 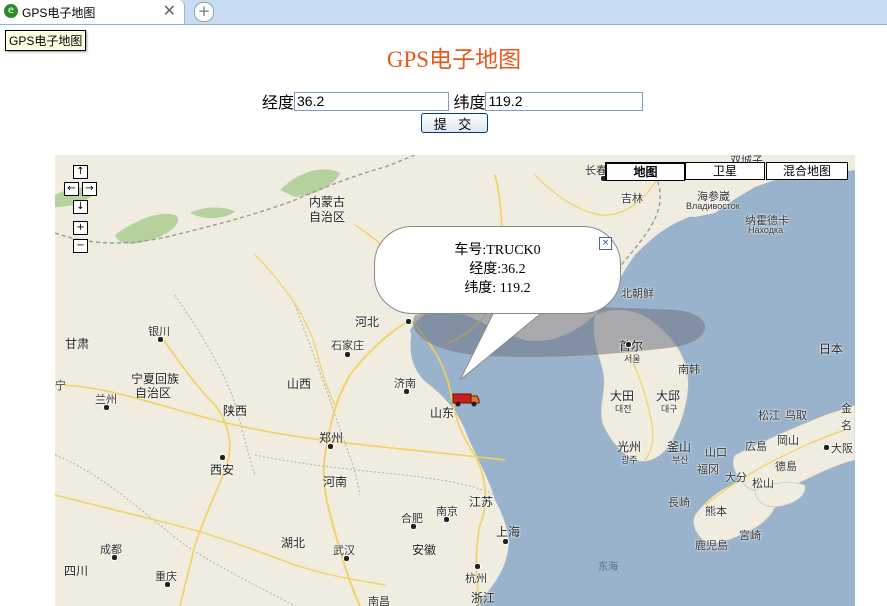 What do you see at coordinates (278, 103) in the screenshot?
I see `longitude-label: 经度` at bounding box center [278, 103].